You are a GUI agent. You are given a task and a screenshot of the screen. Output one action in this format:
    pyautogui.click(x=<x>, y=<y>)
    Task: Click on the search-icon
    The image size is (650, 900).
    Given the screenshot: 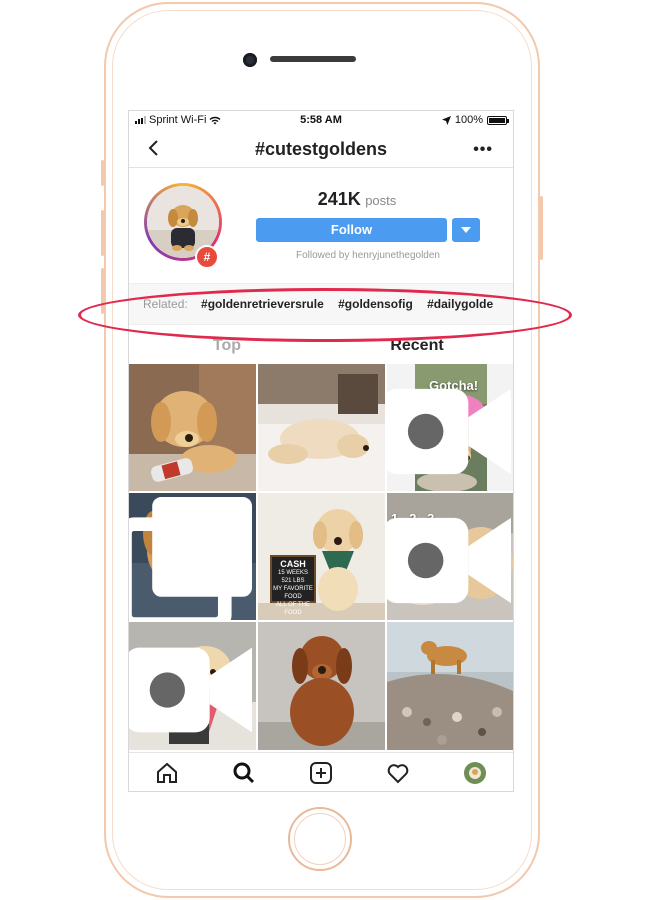 What is the action you would take?
    pyautogui.click(x=244, y=773)
    